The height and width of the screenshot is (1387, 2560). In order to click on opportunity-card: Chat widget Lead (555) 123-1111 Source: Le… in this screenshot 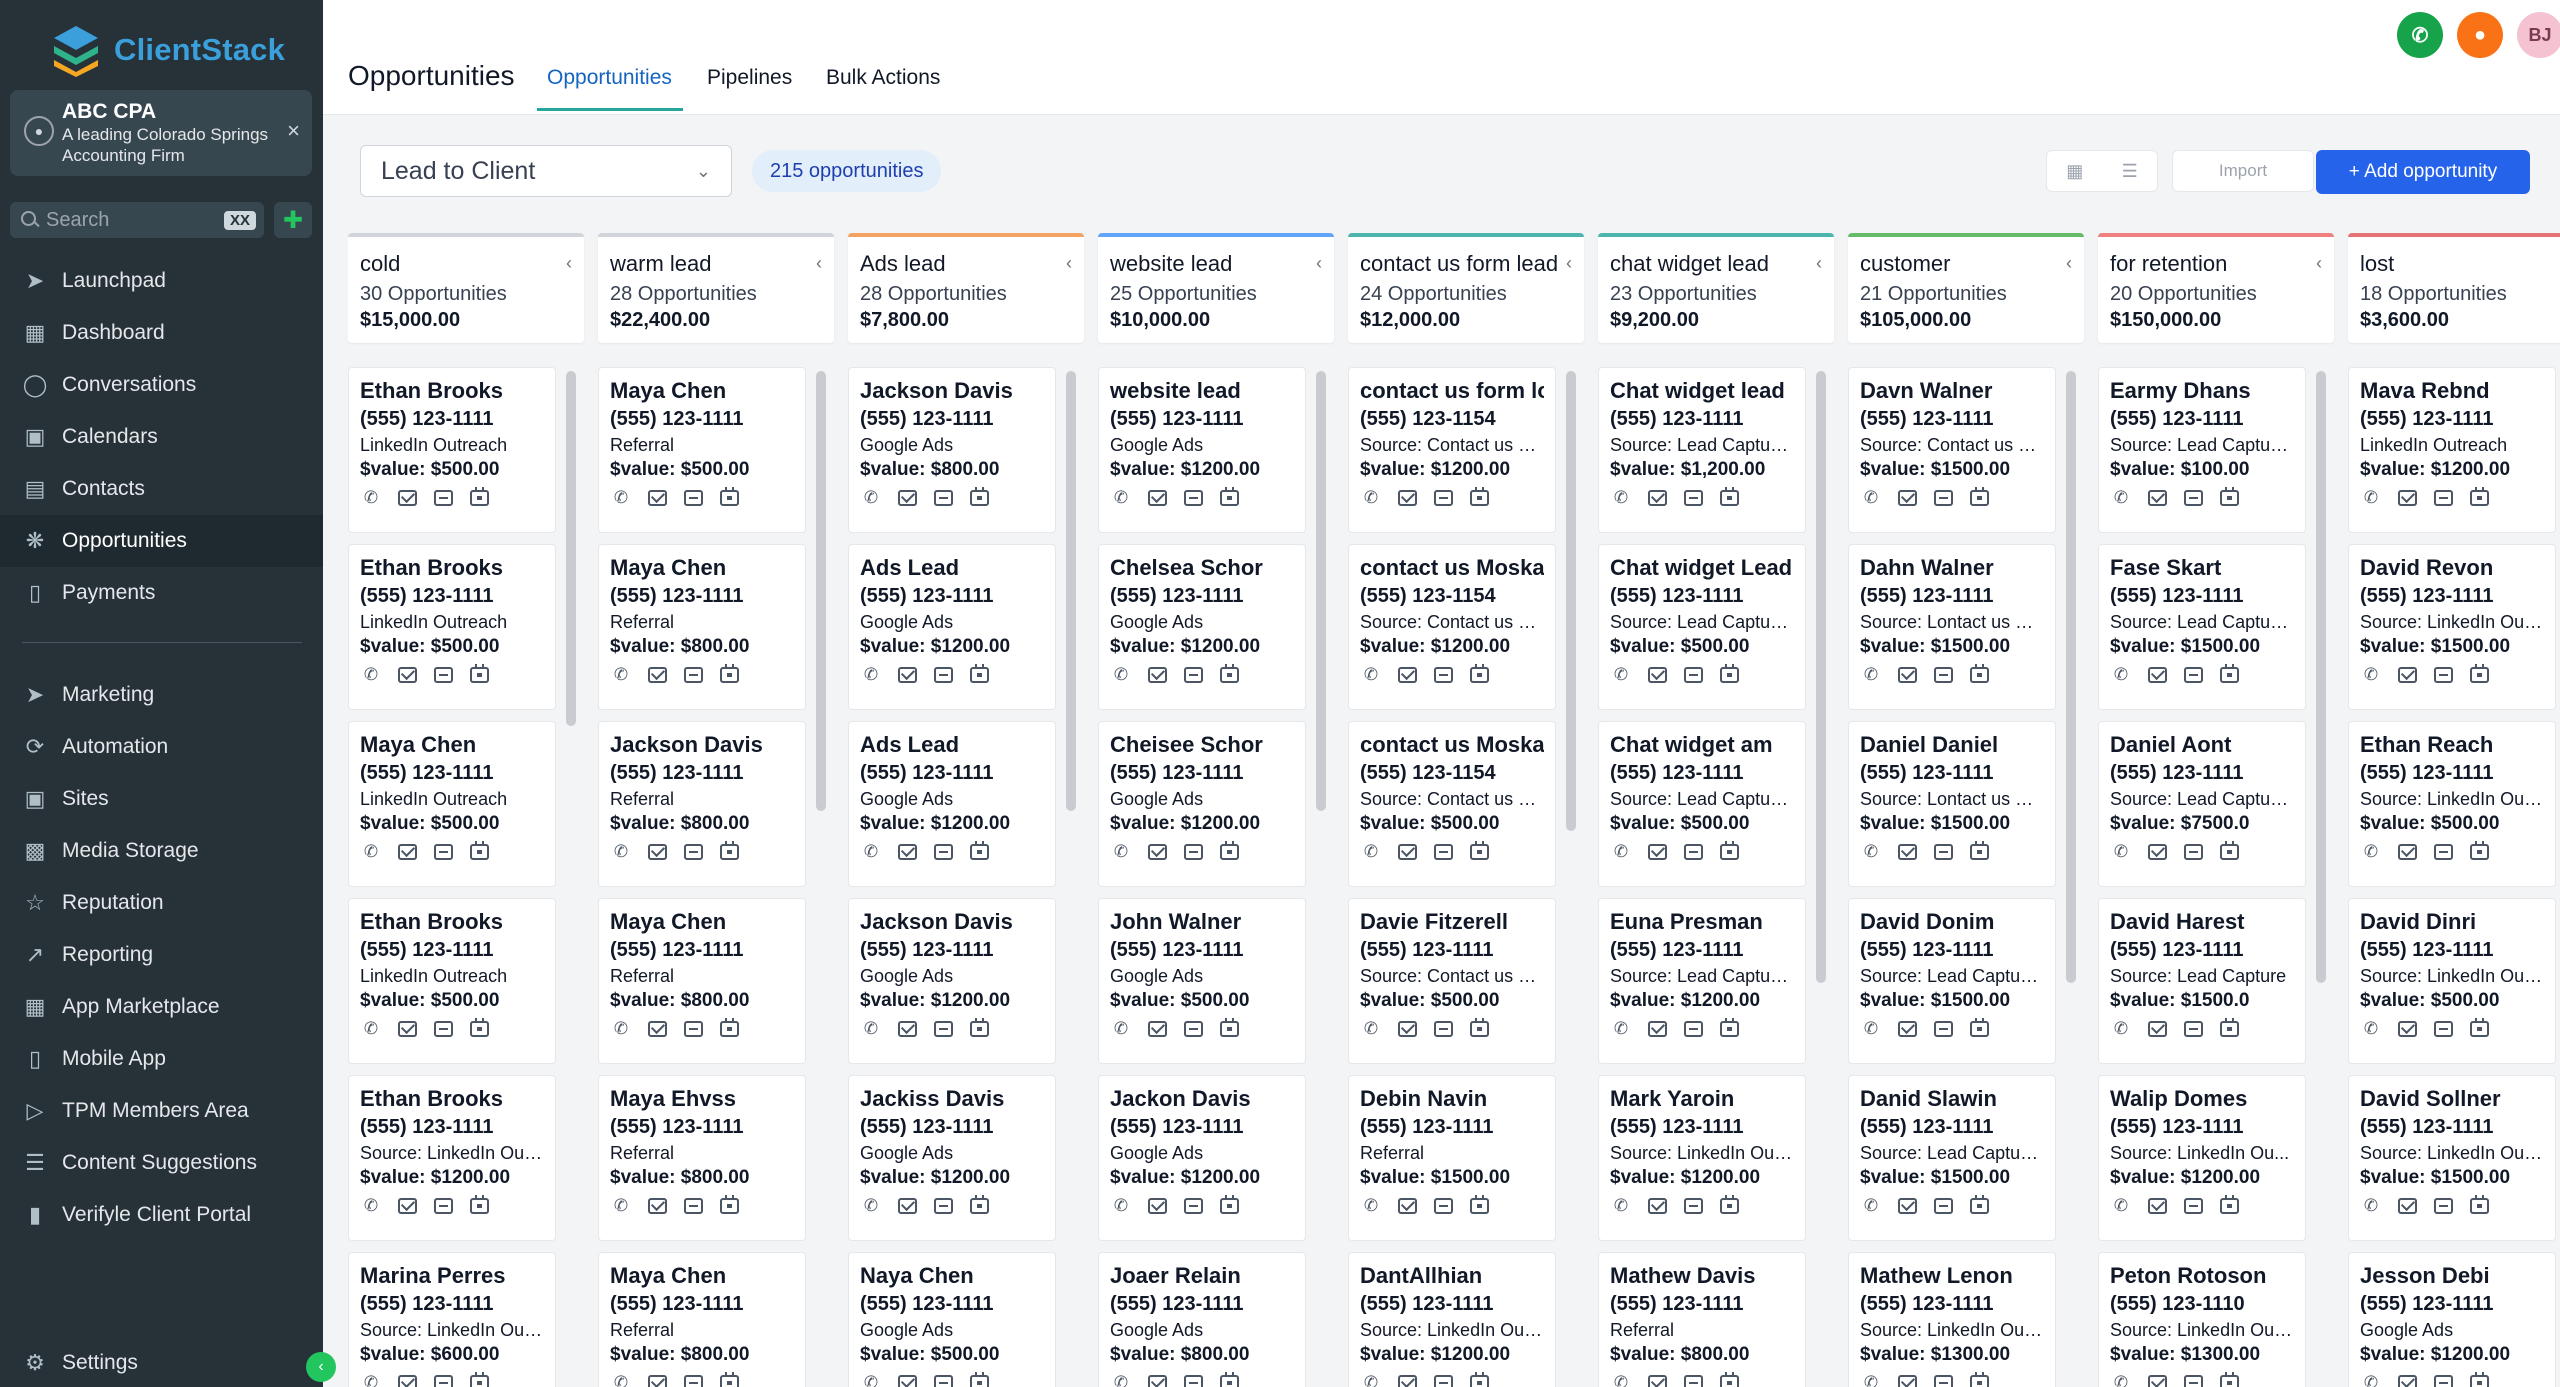, I will do `click(1702, 627)`.